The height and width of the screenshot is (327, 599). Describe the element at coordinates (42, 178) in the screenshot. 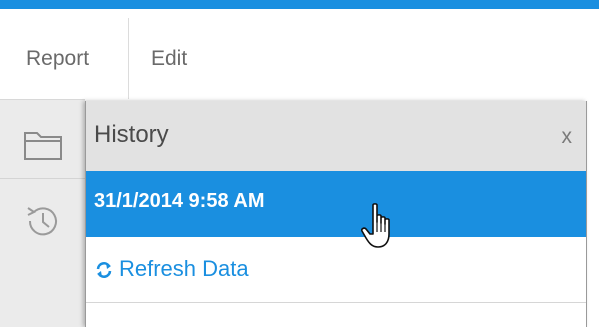

I see `rail-separator` at that location.